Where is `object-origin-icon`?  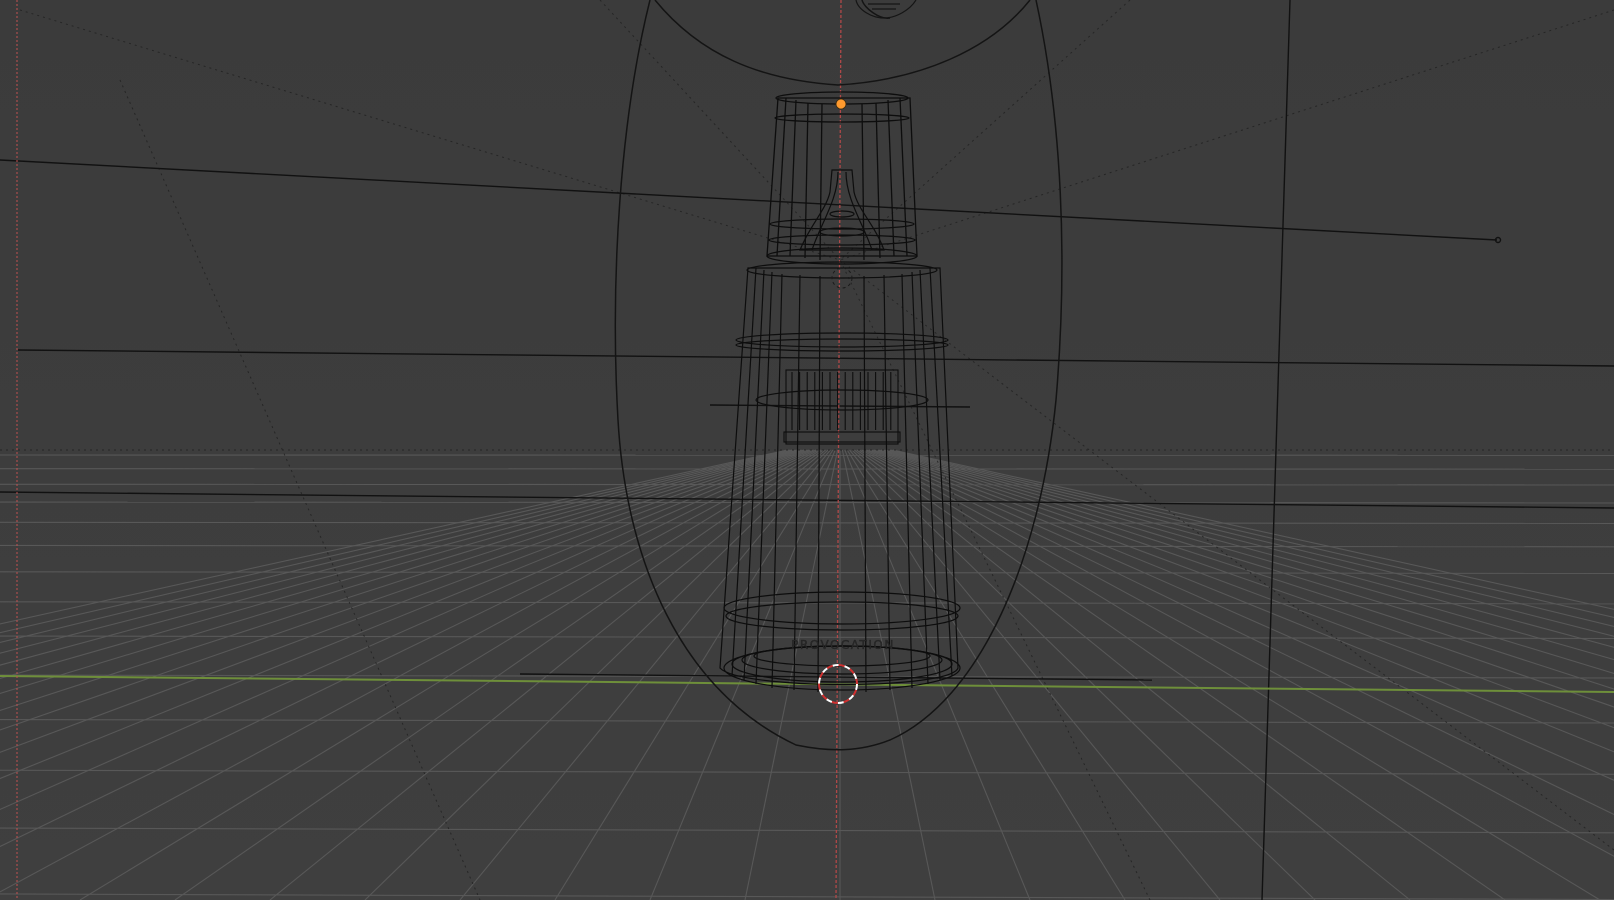 object-origin-icon is located at coordinates (841, 104).